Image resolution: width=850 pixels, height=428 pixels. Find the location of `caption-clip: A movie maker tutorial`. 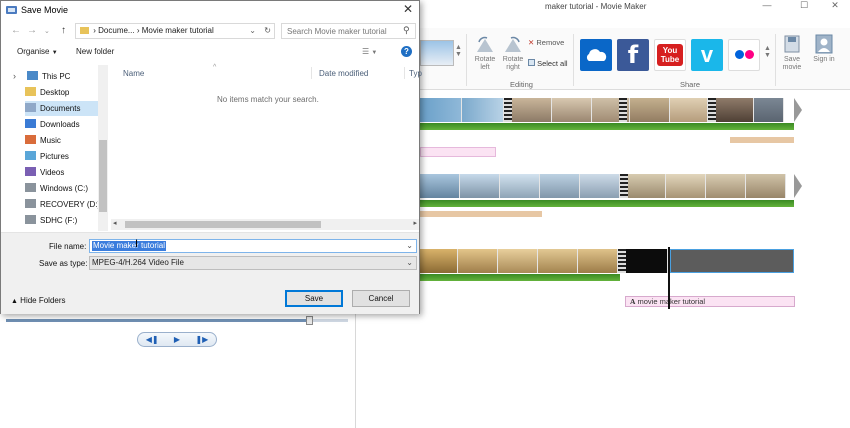

caption-clip: A movie maker tutorial is located at coordinates (710, 301).